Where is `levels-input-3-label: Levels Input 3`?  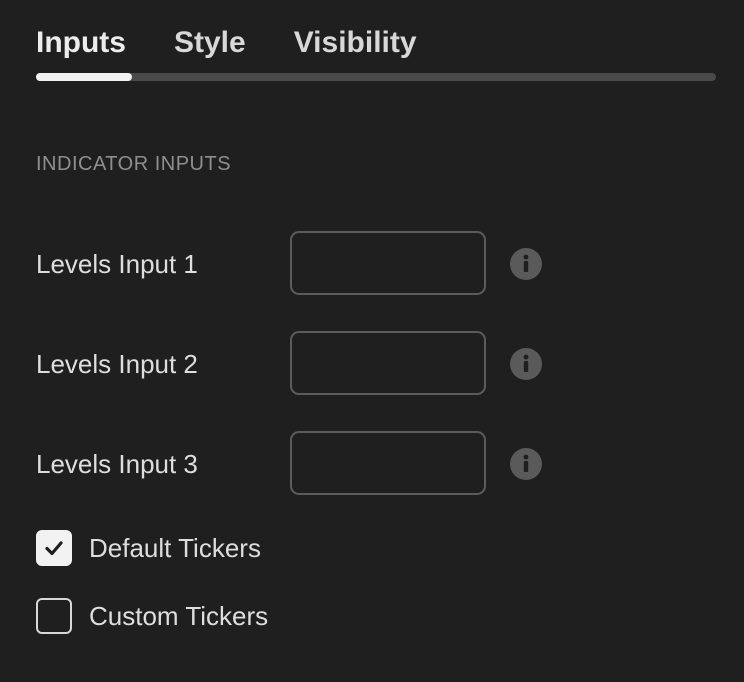
levels-input-3-label: Levels Input 3 is located at coordinates (117, 464).